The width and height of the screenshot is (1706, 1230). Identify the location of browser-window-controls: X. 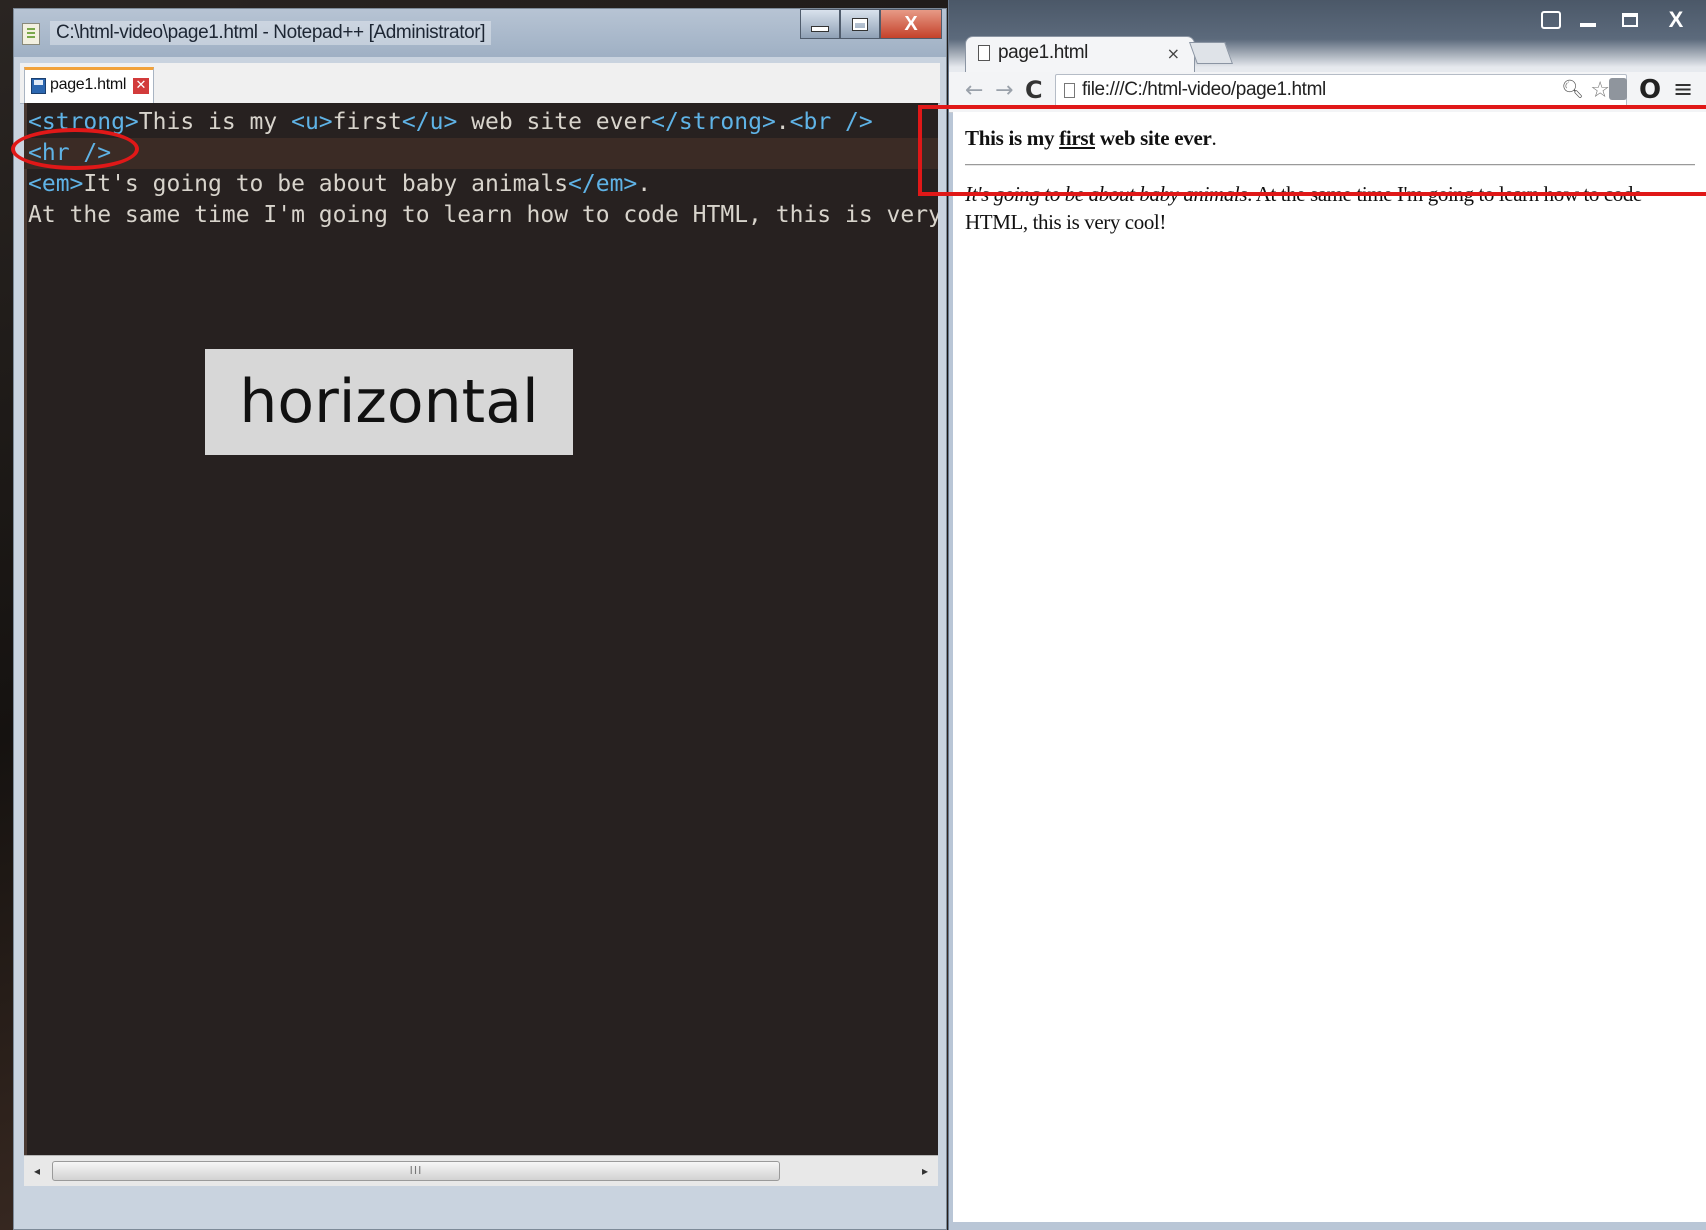
(1618, 20).